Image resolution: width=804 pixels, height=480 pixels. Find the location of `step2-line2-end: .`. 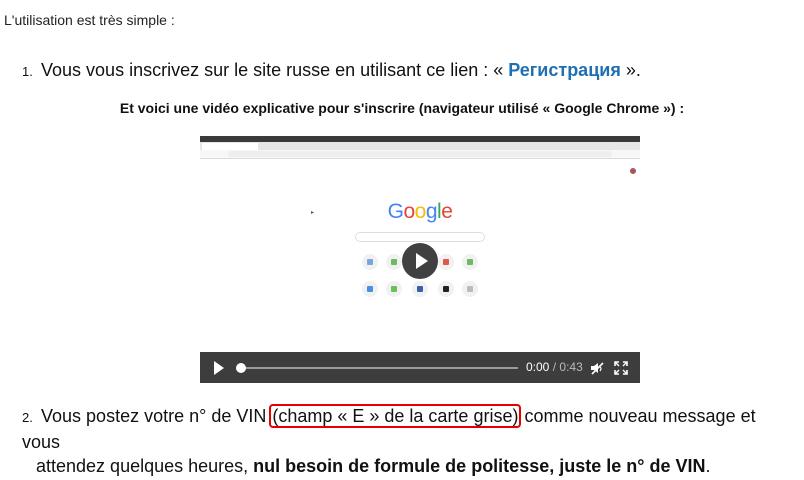

step2-line2-end: . is located at coordinates (708, 466).